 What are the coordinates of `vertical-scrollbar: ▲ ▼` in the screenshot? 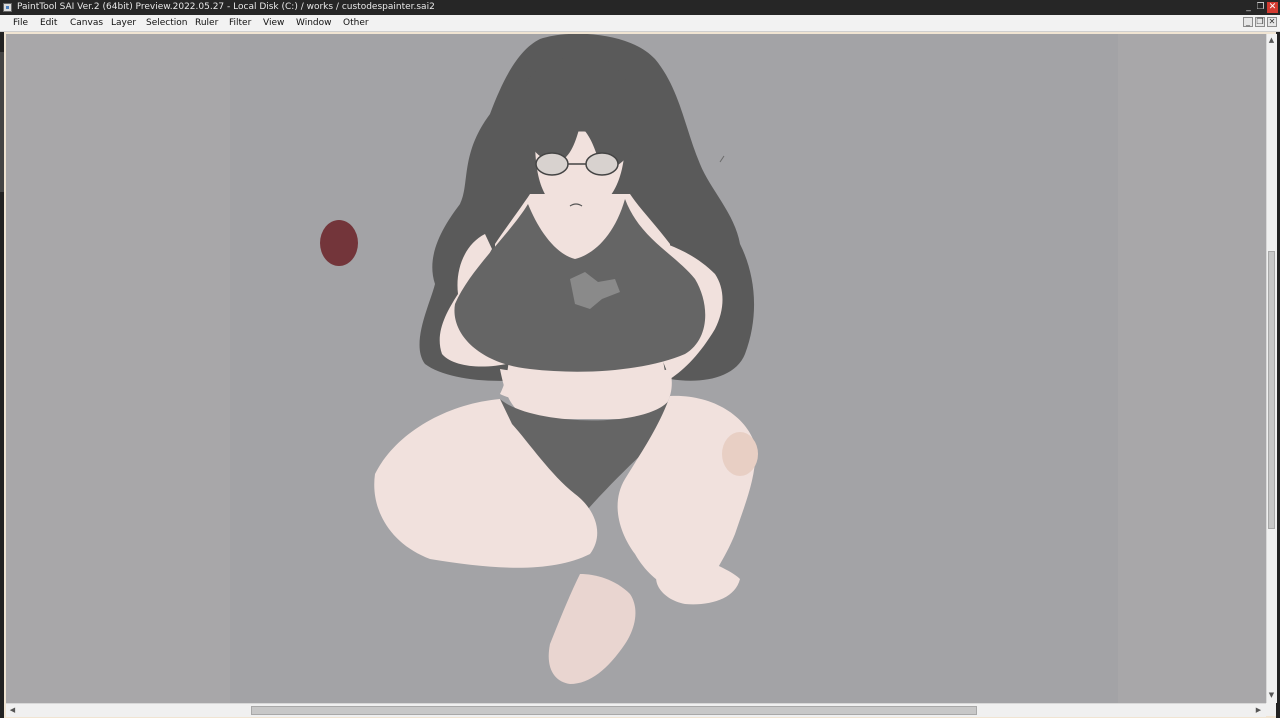 It's located at (1271, 368).